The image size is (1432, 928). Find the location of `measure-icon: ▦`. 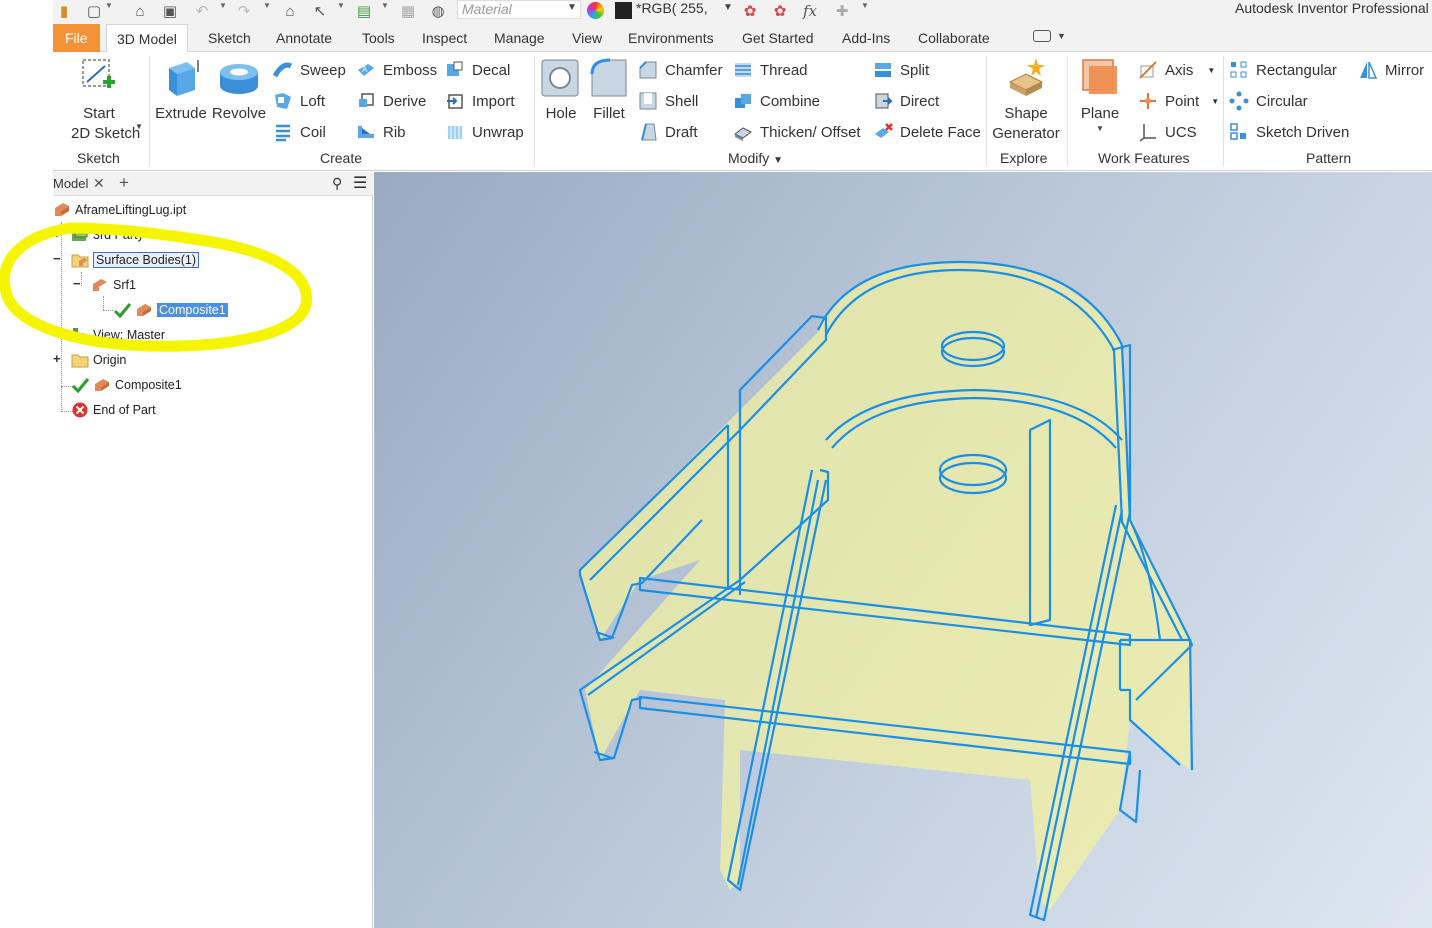

measure-icon: ▦ is located at coordinates (408, 11).